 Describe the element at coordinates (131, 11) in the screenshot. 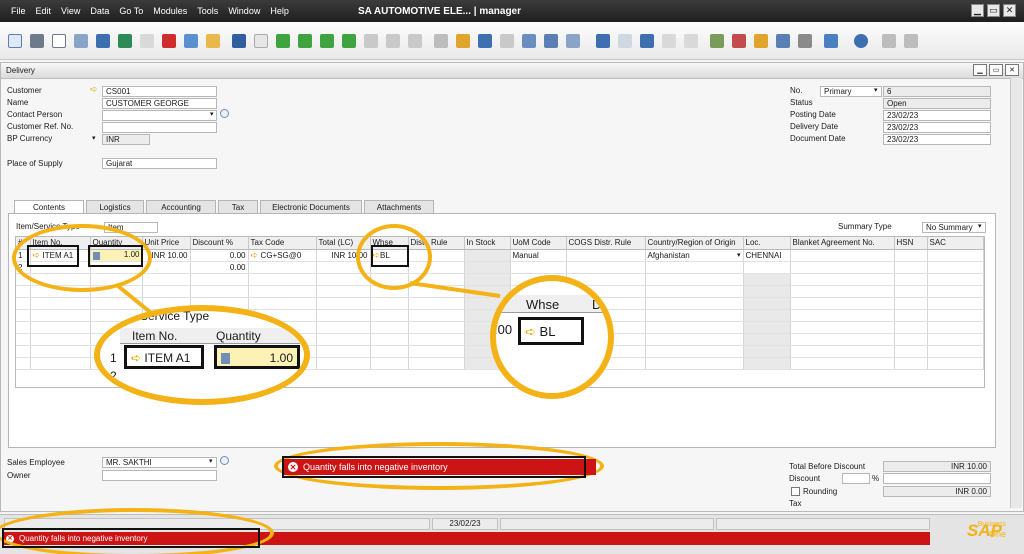

I see `menu-goto: Go To` at that location.